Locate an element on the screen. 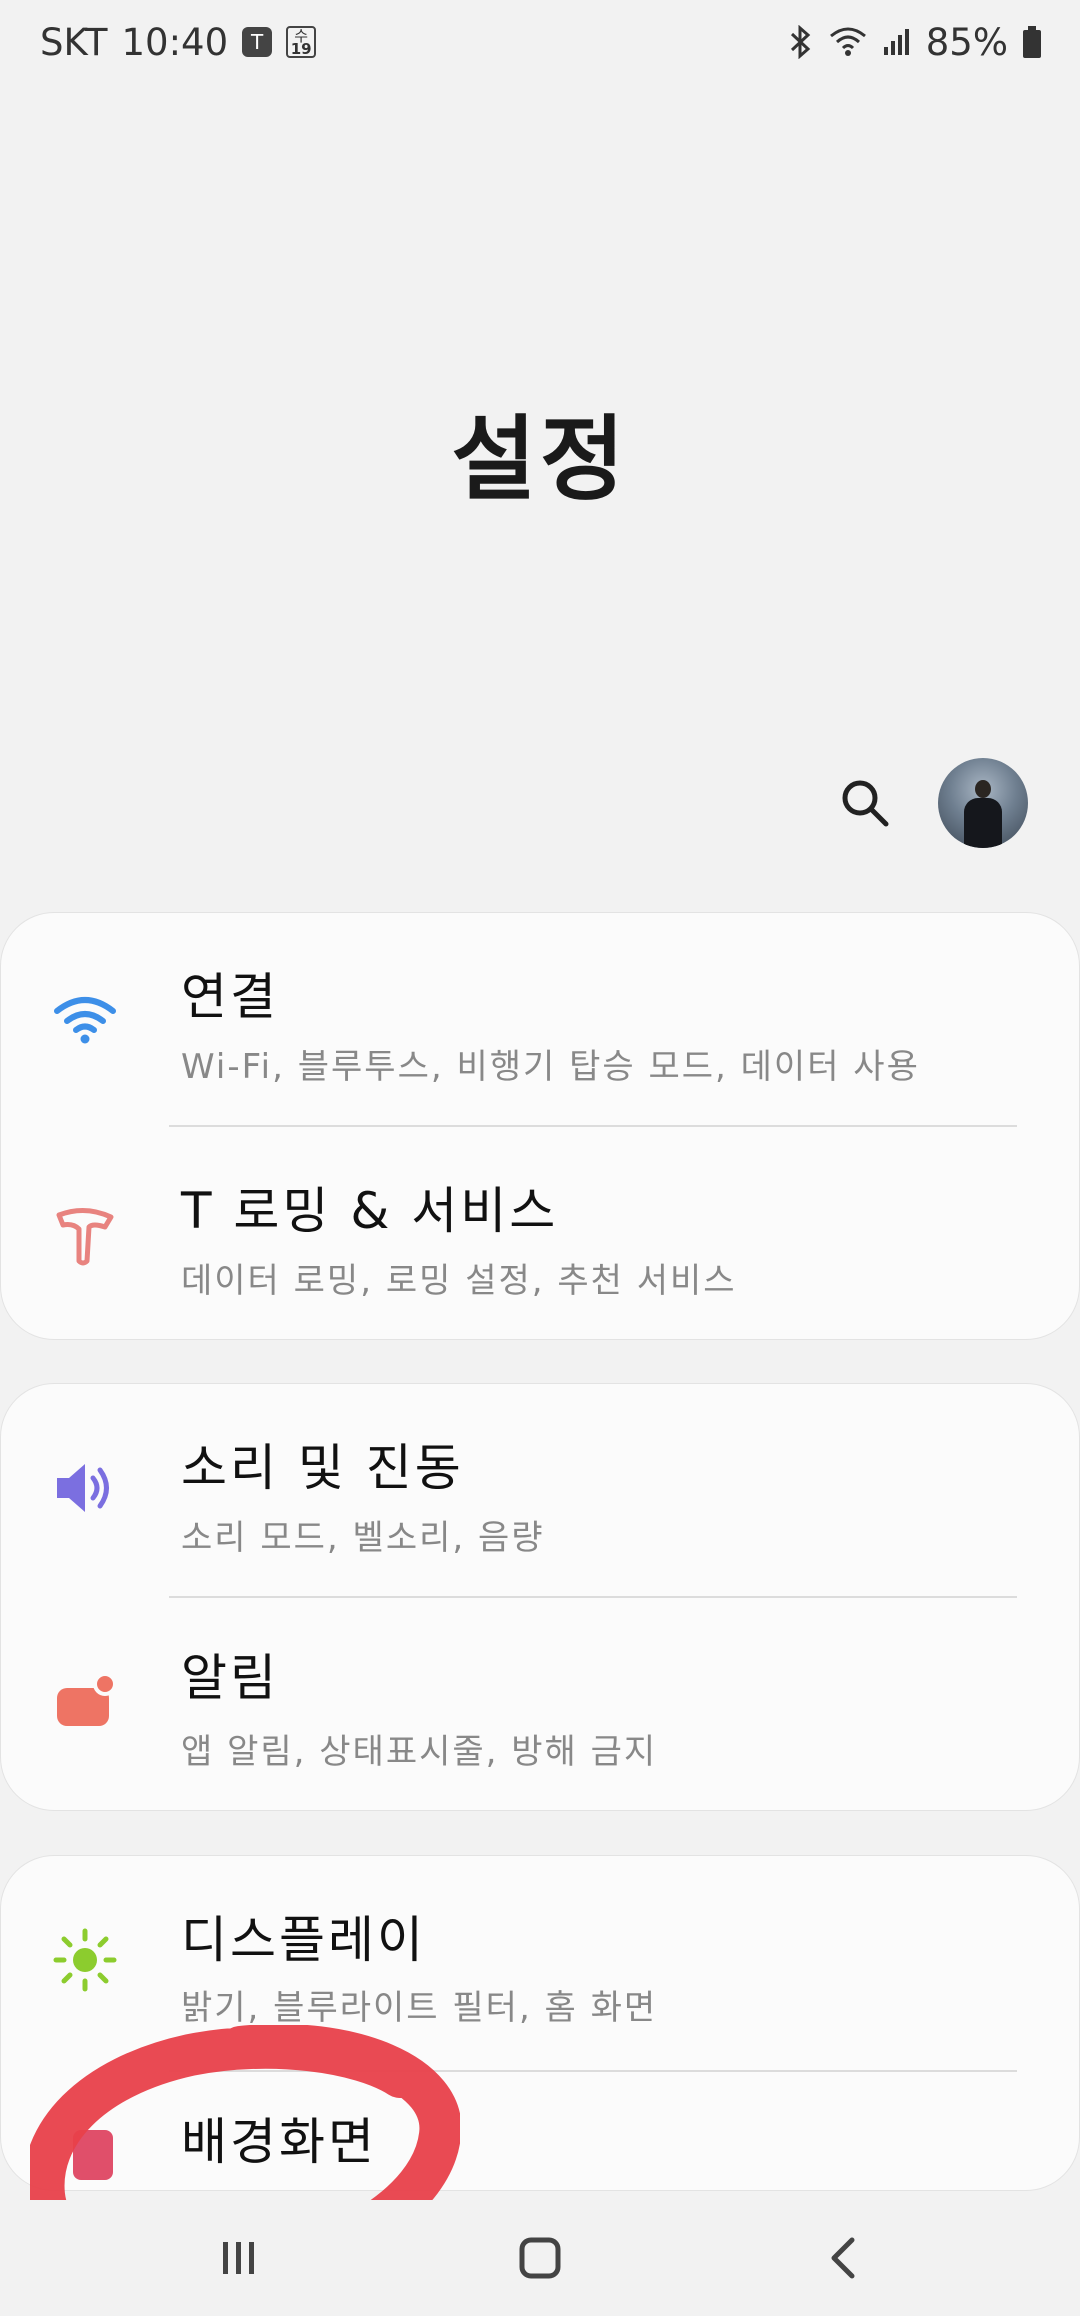 This screenshot has height=2316, width=1080. settings-item-t-roaming: T 로밍 & 서비스 데이터 로밍, 로밍 설정, 추천 서비스 is located at coordinates (540, 1234).